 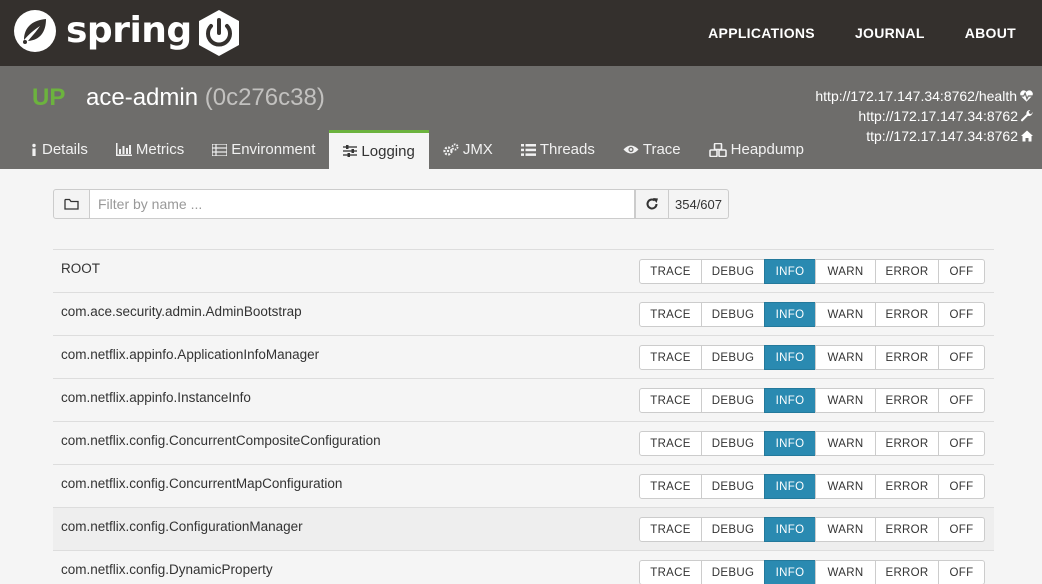 I want to click on service-url: ttp://172.17.147.34:8762, so click(x=942, y=136).